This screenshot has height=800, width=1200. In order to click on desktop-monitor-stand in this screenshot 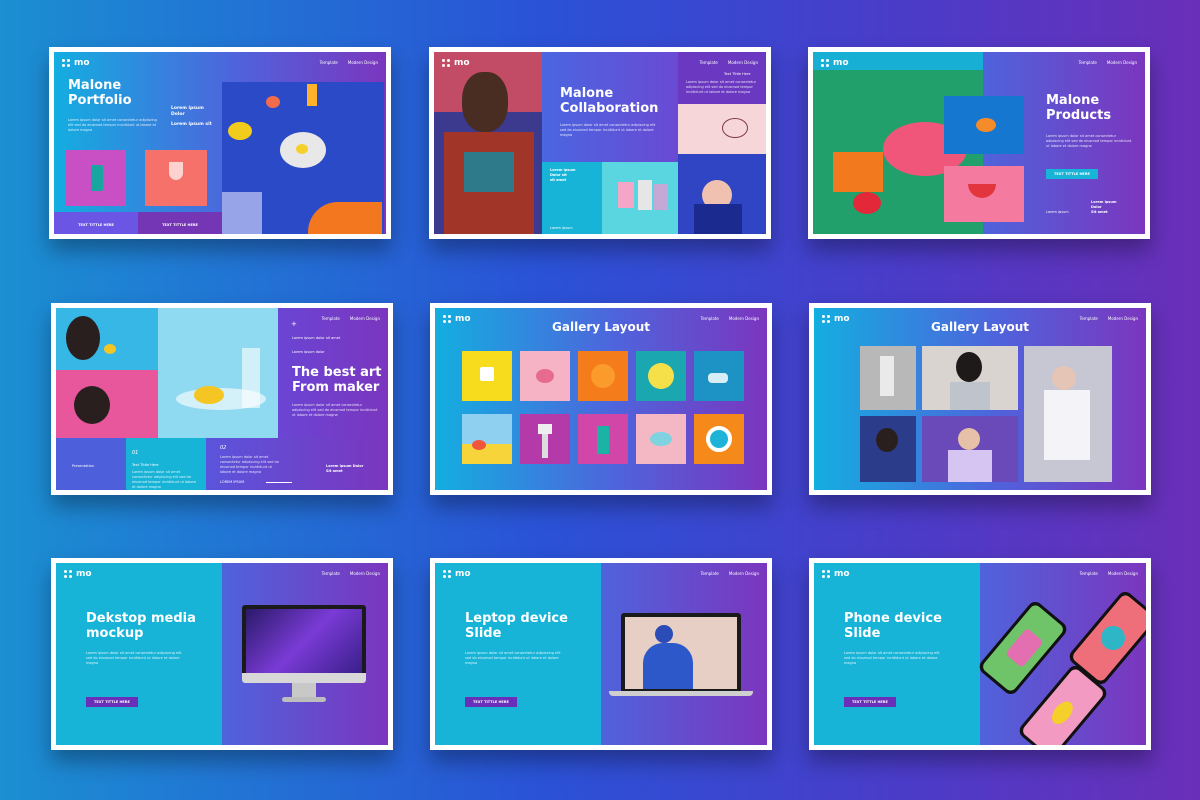, I will do `click(304, 690)`.